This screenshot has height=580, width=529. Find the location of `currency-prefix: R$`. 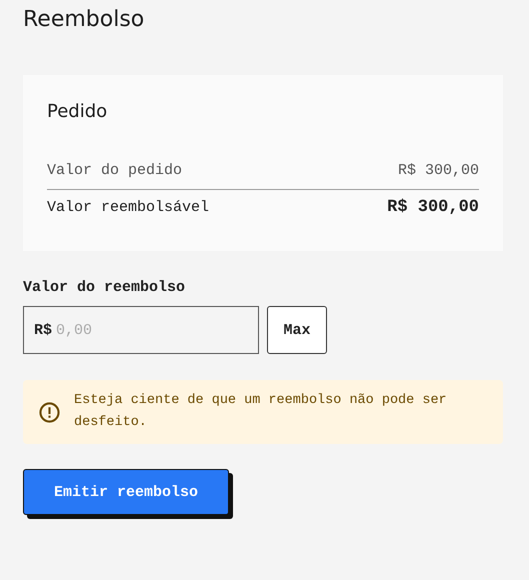

currency-prefix: R$ is located at coordinates (43, 330).